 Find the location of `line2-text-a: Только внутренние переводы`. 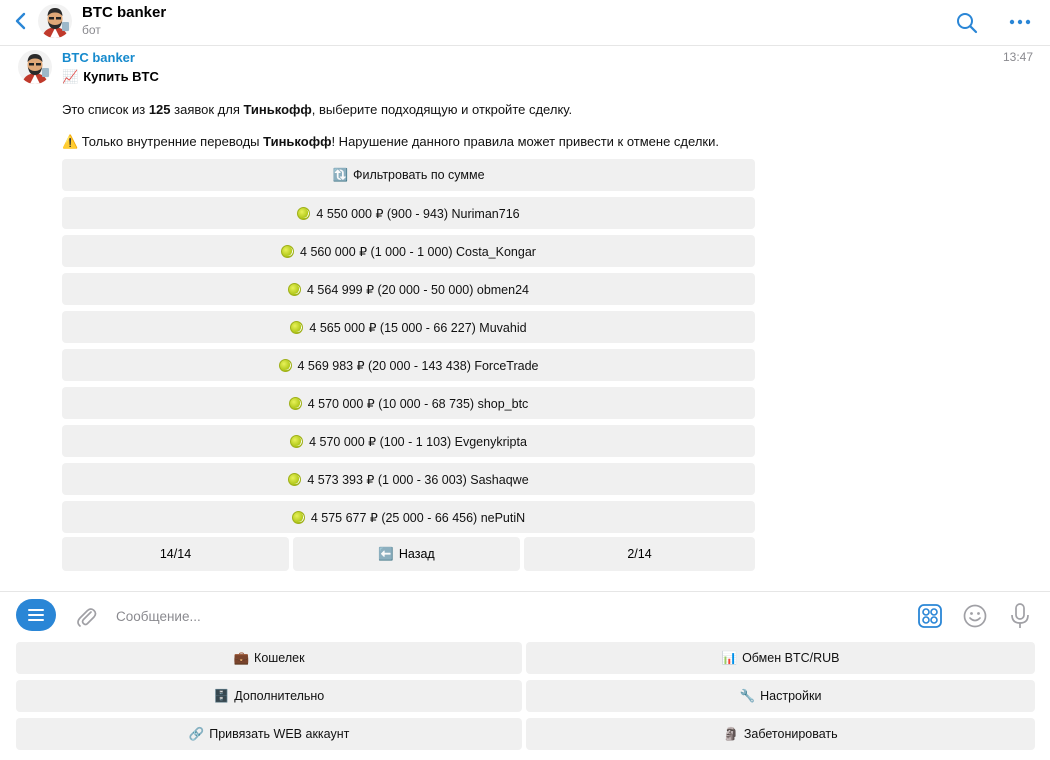

line2-text-a: Только внутренние переводы is located at coordinates (171, 141).